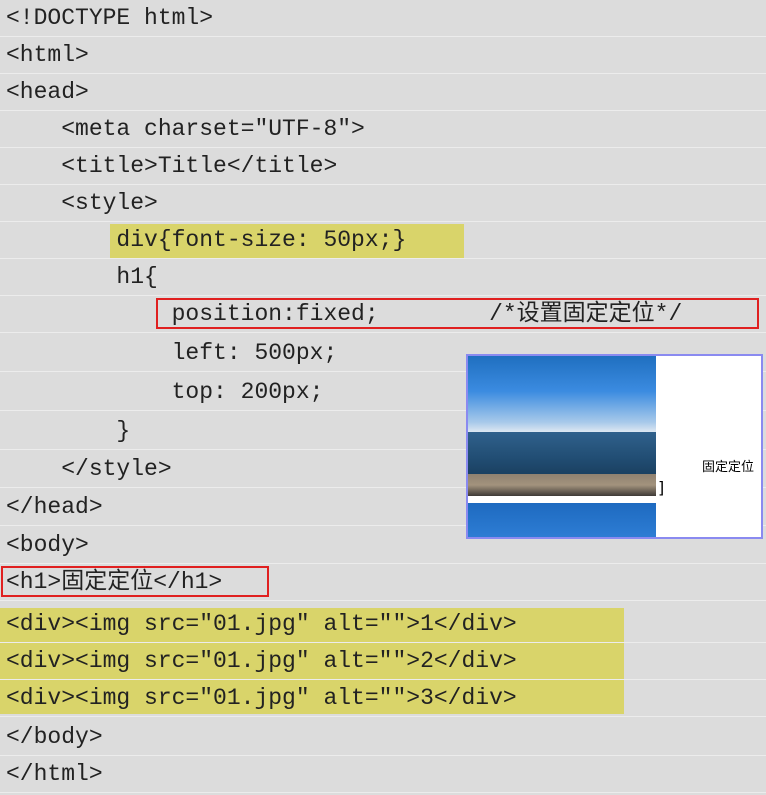 This screenshot has height=795, width=766. I want to click on annotation-box-h1, so click(135, 581).